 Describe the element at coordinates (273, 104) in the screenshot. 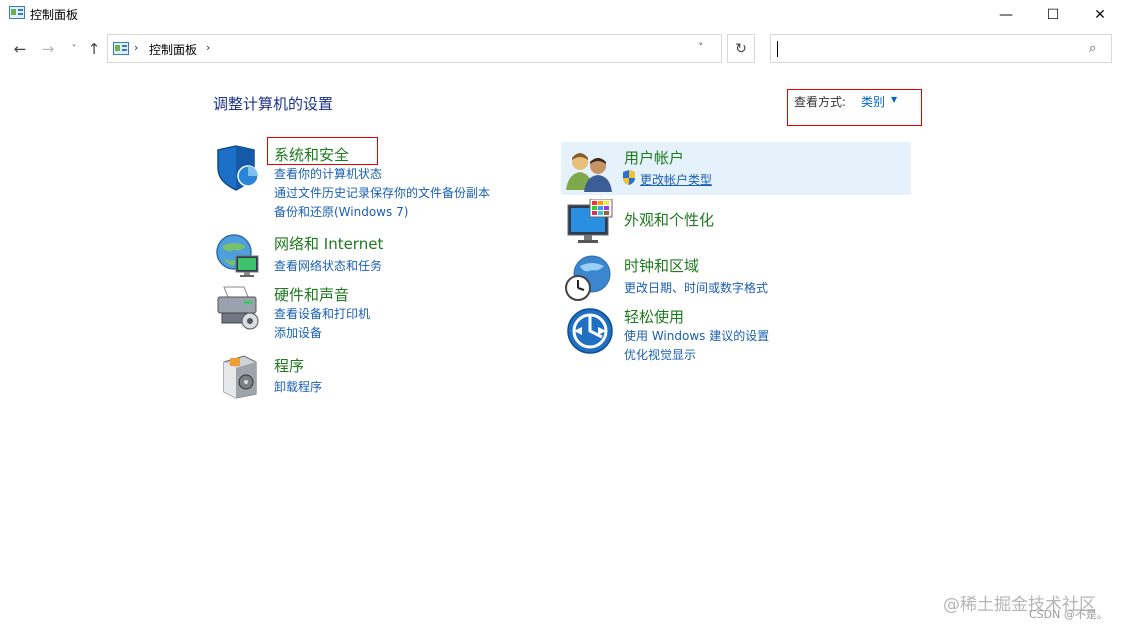

I see `page-title: 调整计算机的设置` at that location.